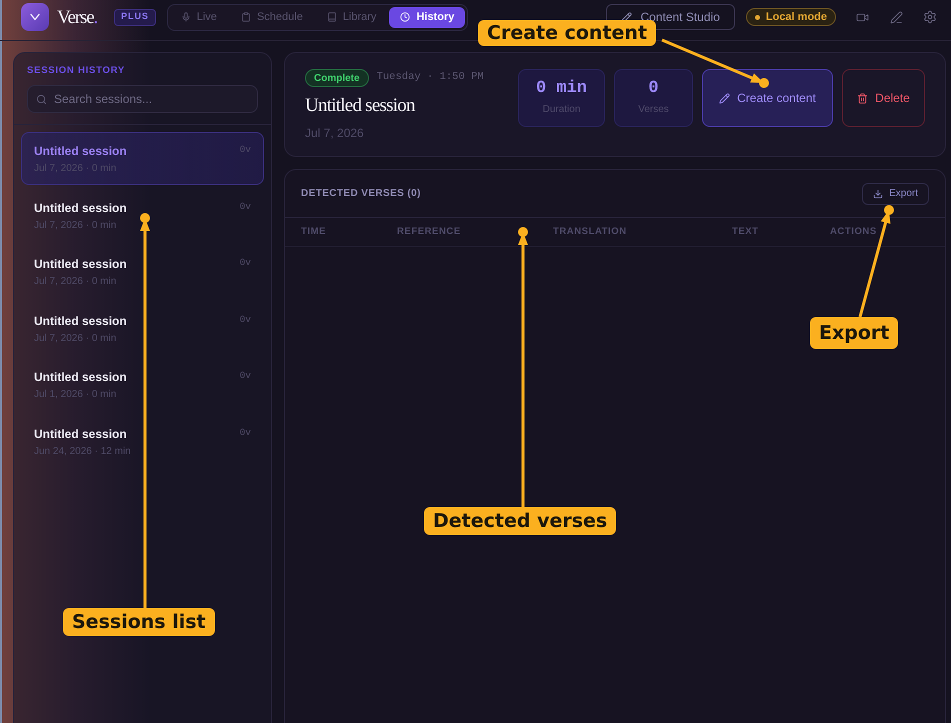 The image size is (951, 723). I want to click on column-header: TIME, so click(313, 231).